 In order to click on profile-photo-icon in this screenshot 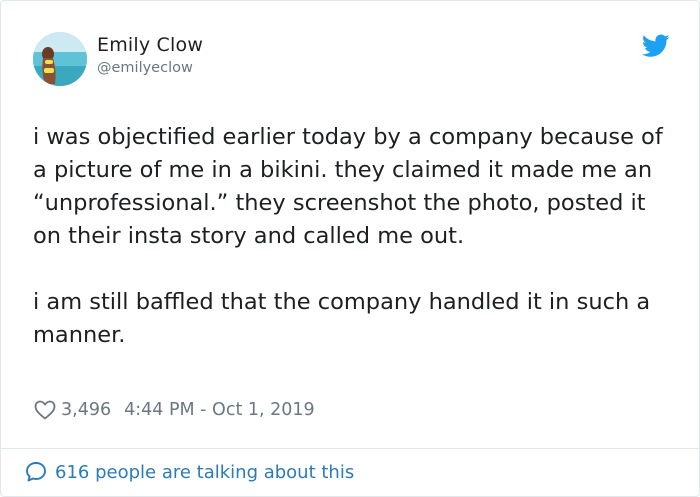, I will do `click(60, 59)`.